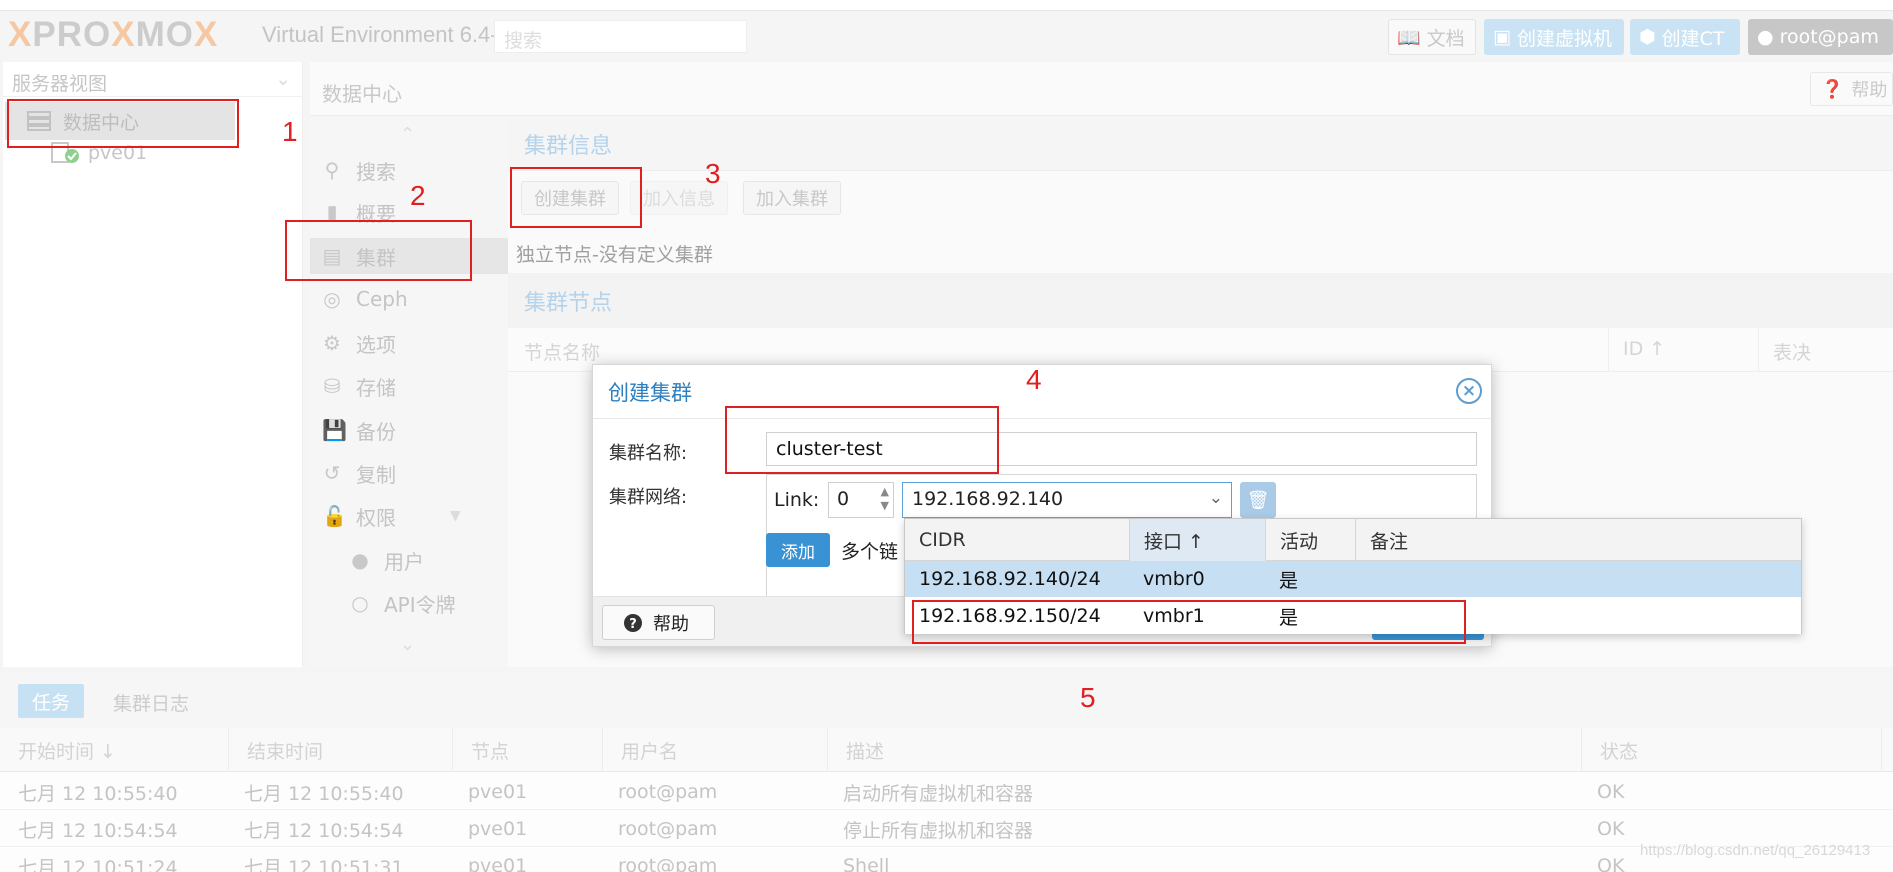 Image resolution: width=1893 pixels, height=872 pixels. What do you see at coordinates (1685, 37) in the screenshot?
I see `create-ct-button: ⬢ 创建CT` at bounding box center [1685, 37].